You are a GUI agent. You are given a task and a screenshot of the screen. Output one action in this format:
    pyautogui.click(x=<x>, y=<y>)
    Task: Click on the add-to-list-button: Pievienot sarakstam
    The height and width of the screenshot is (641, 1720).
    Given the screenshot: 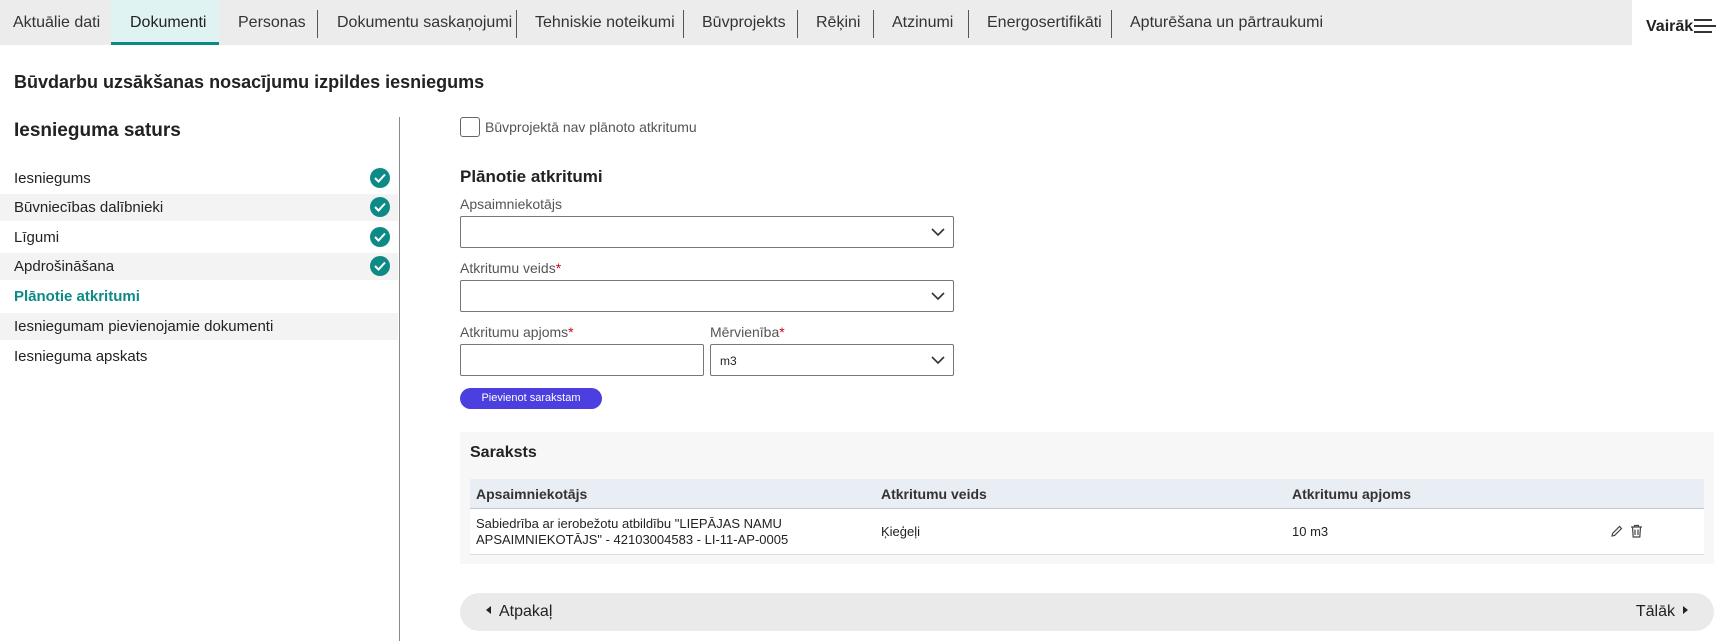 What is the action you would take?
    pyautogui.click(x=531, y=398)
    